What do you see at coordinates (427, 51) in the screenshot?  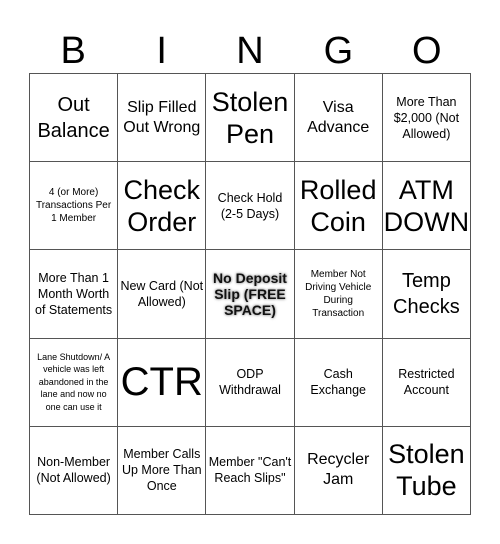 I see `header-letter-o: O` at bounding box center [427, 51].